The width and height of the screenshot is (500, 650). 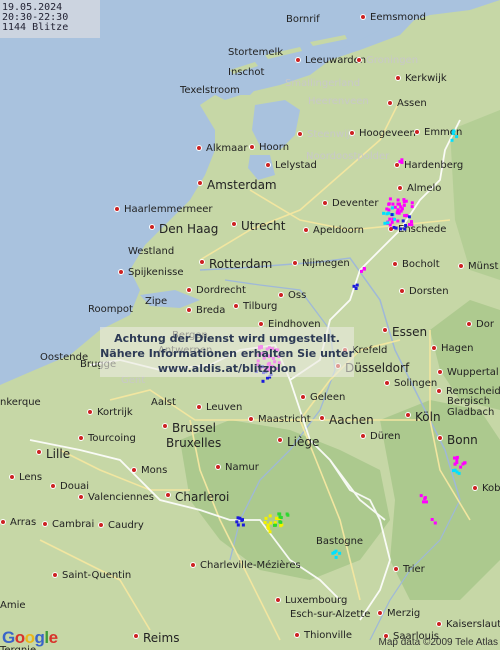 What do you see at coordinates (227, 368) in the screenshot?
I see `notice-link: www.aldis.at/blitzplon` at bounding box center [227, 368].